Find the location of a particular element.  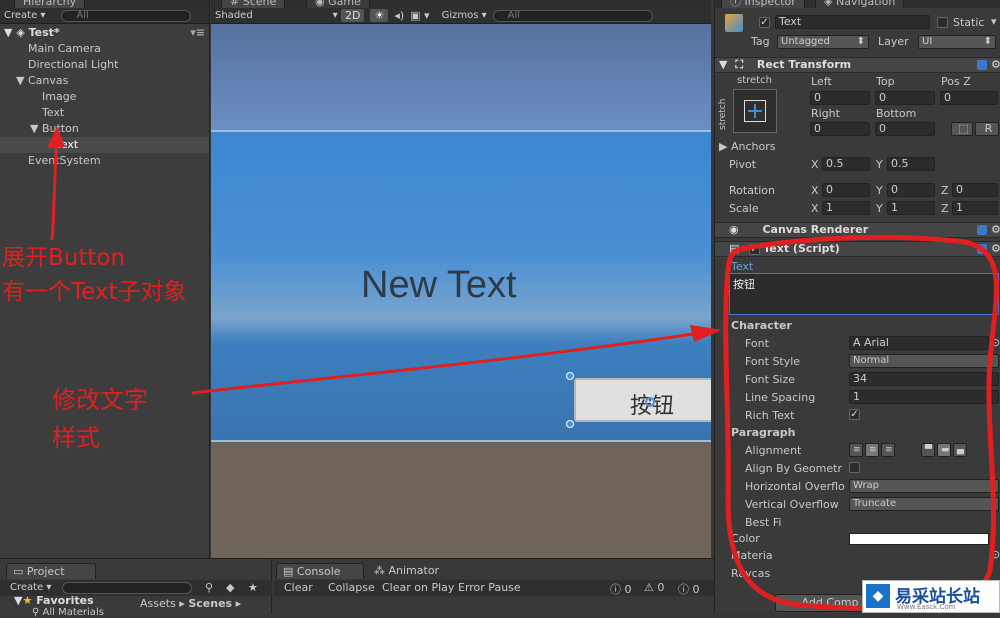

annotation-arrow-expand is located at coordinates (54, 190).